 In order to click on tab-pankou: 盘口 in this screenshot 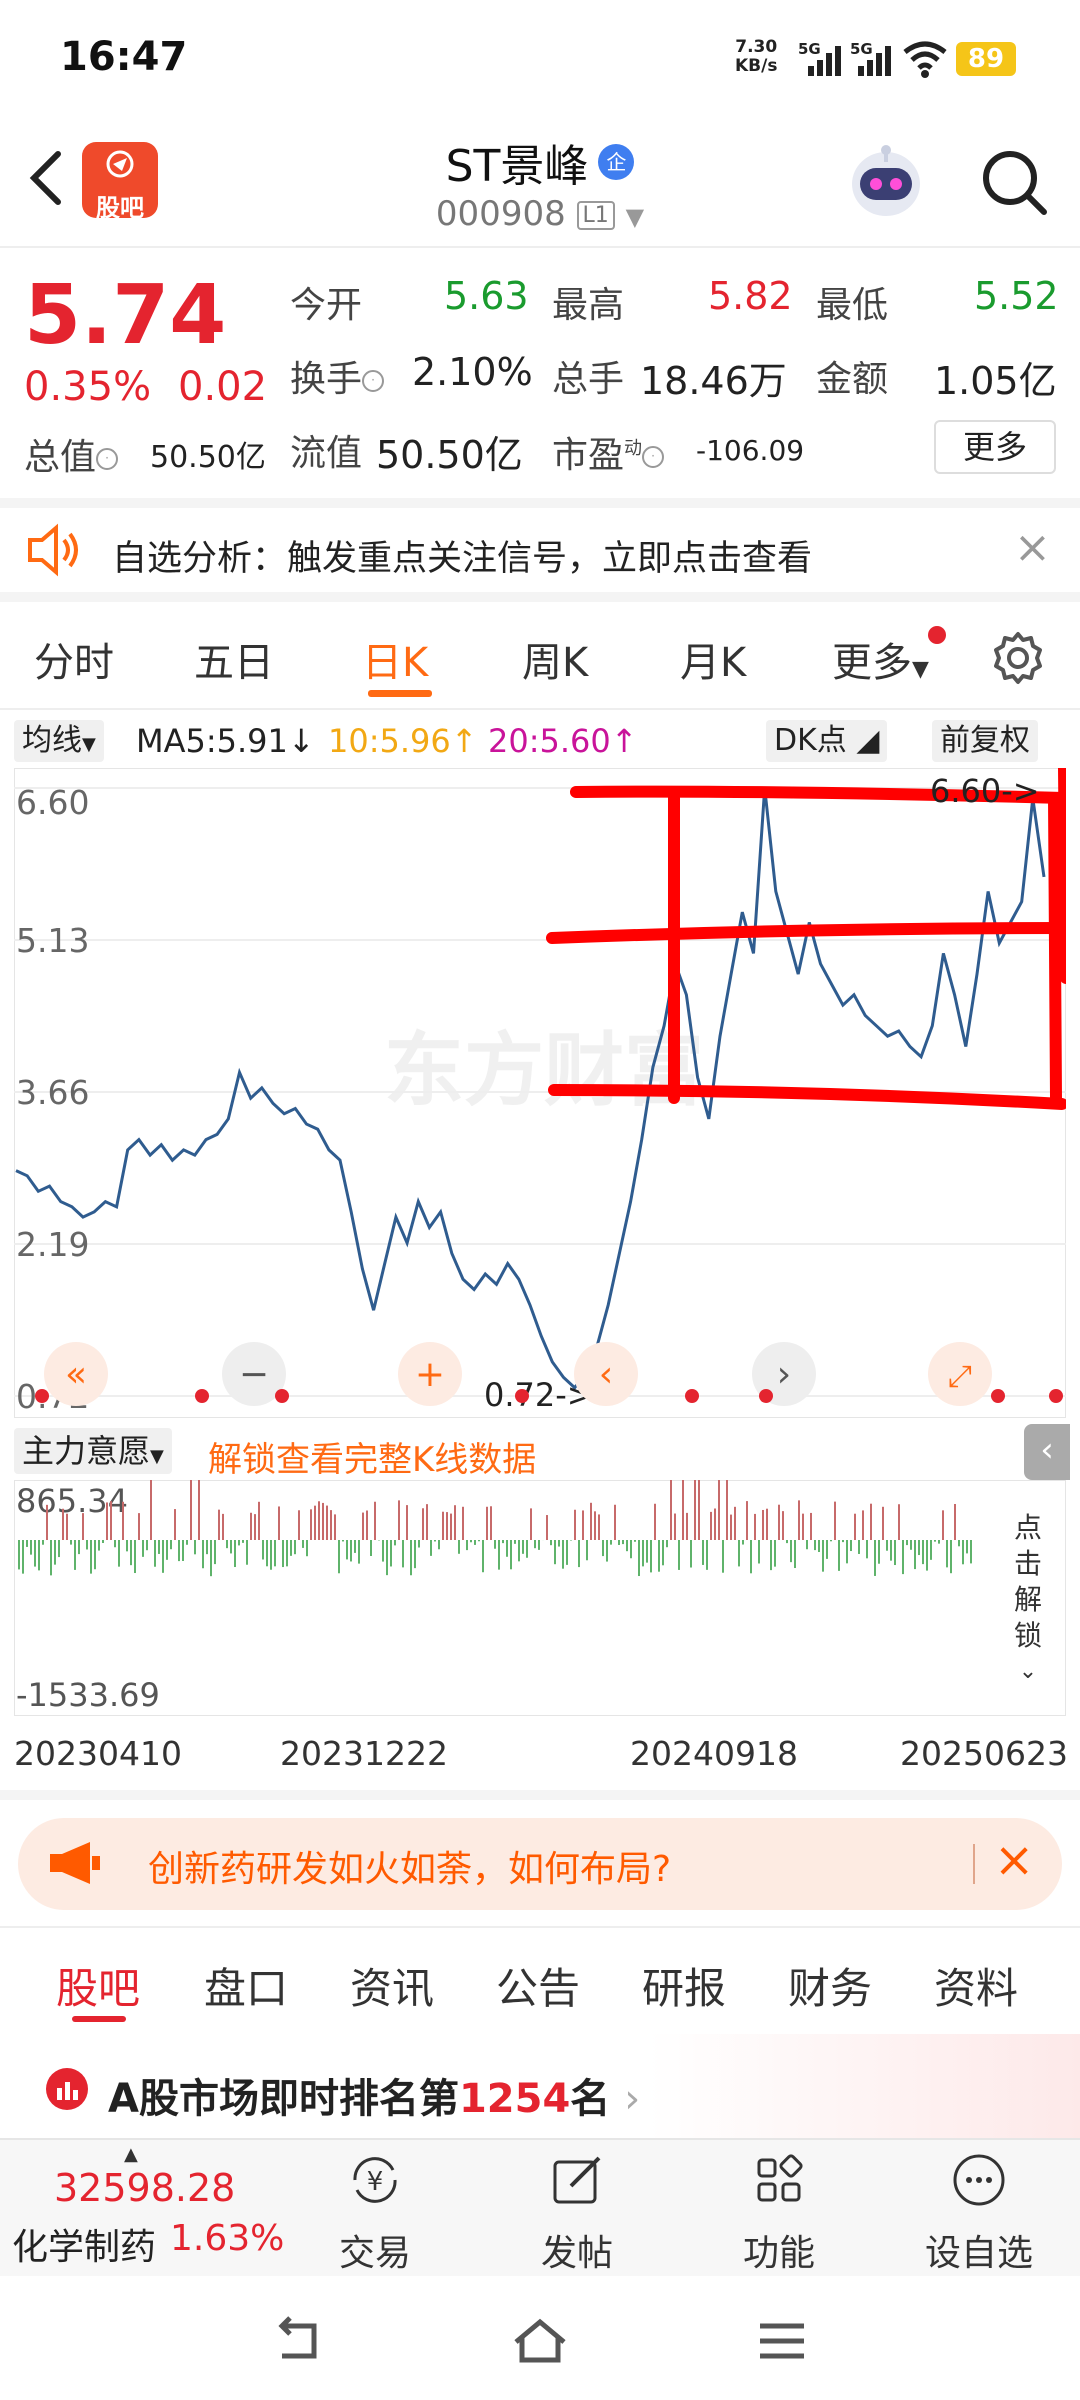, I will do `click(246, 1985)`.